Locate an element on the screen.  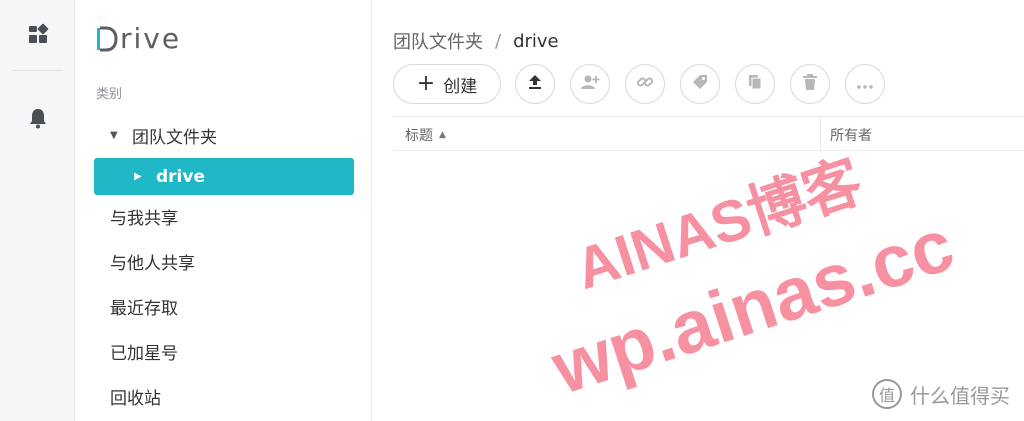
rail-divider is located at coordinates (37, 70).